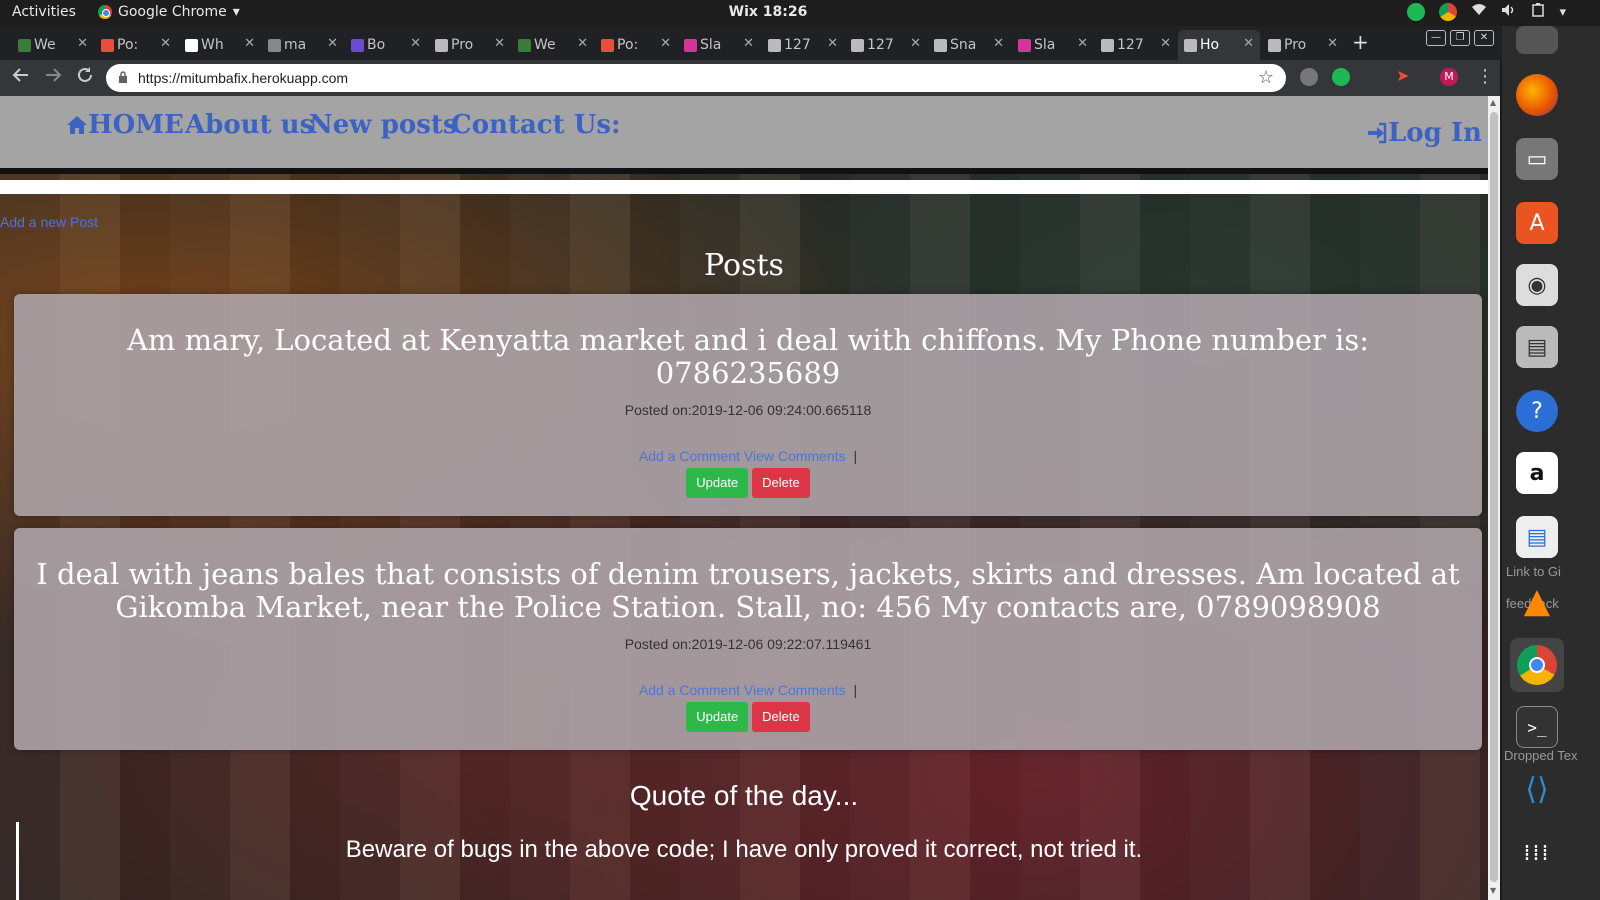  What do you see at coordinates (1424, 133) in the screenshot?
I see `nav-login-link: Log In` at bounding box center [1424, 133].